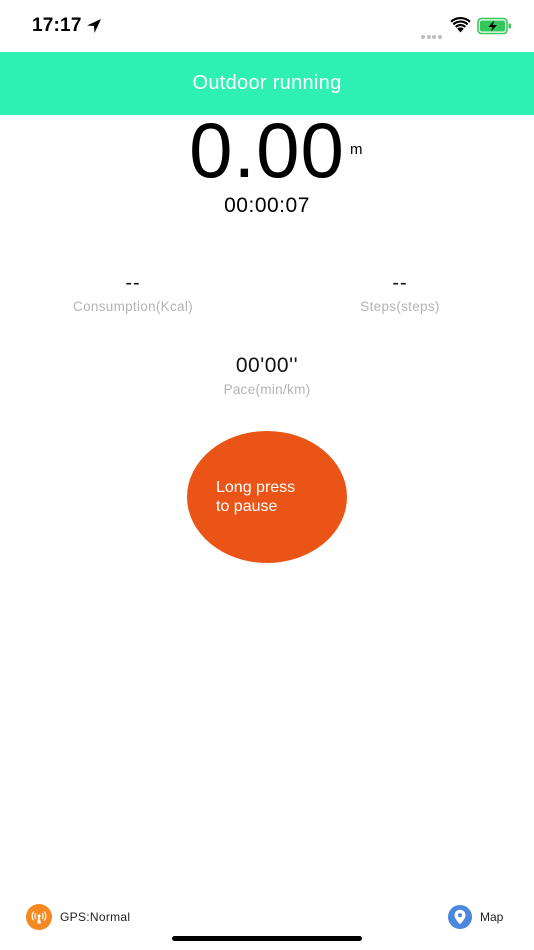 The height and width of the screenshot is (950, 534). What do you see at coordinates (267, 205) in the screenshot?
I see `elapsed-time: 00:00:07` at bounding box center [267, 205].